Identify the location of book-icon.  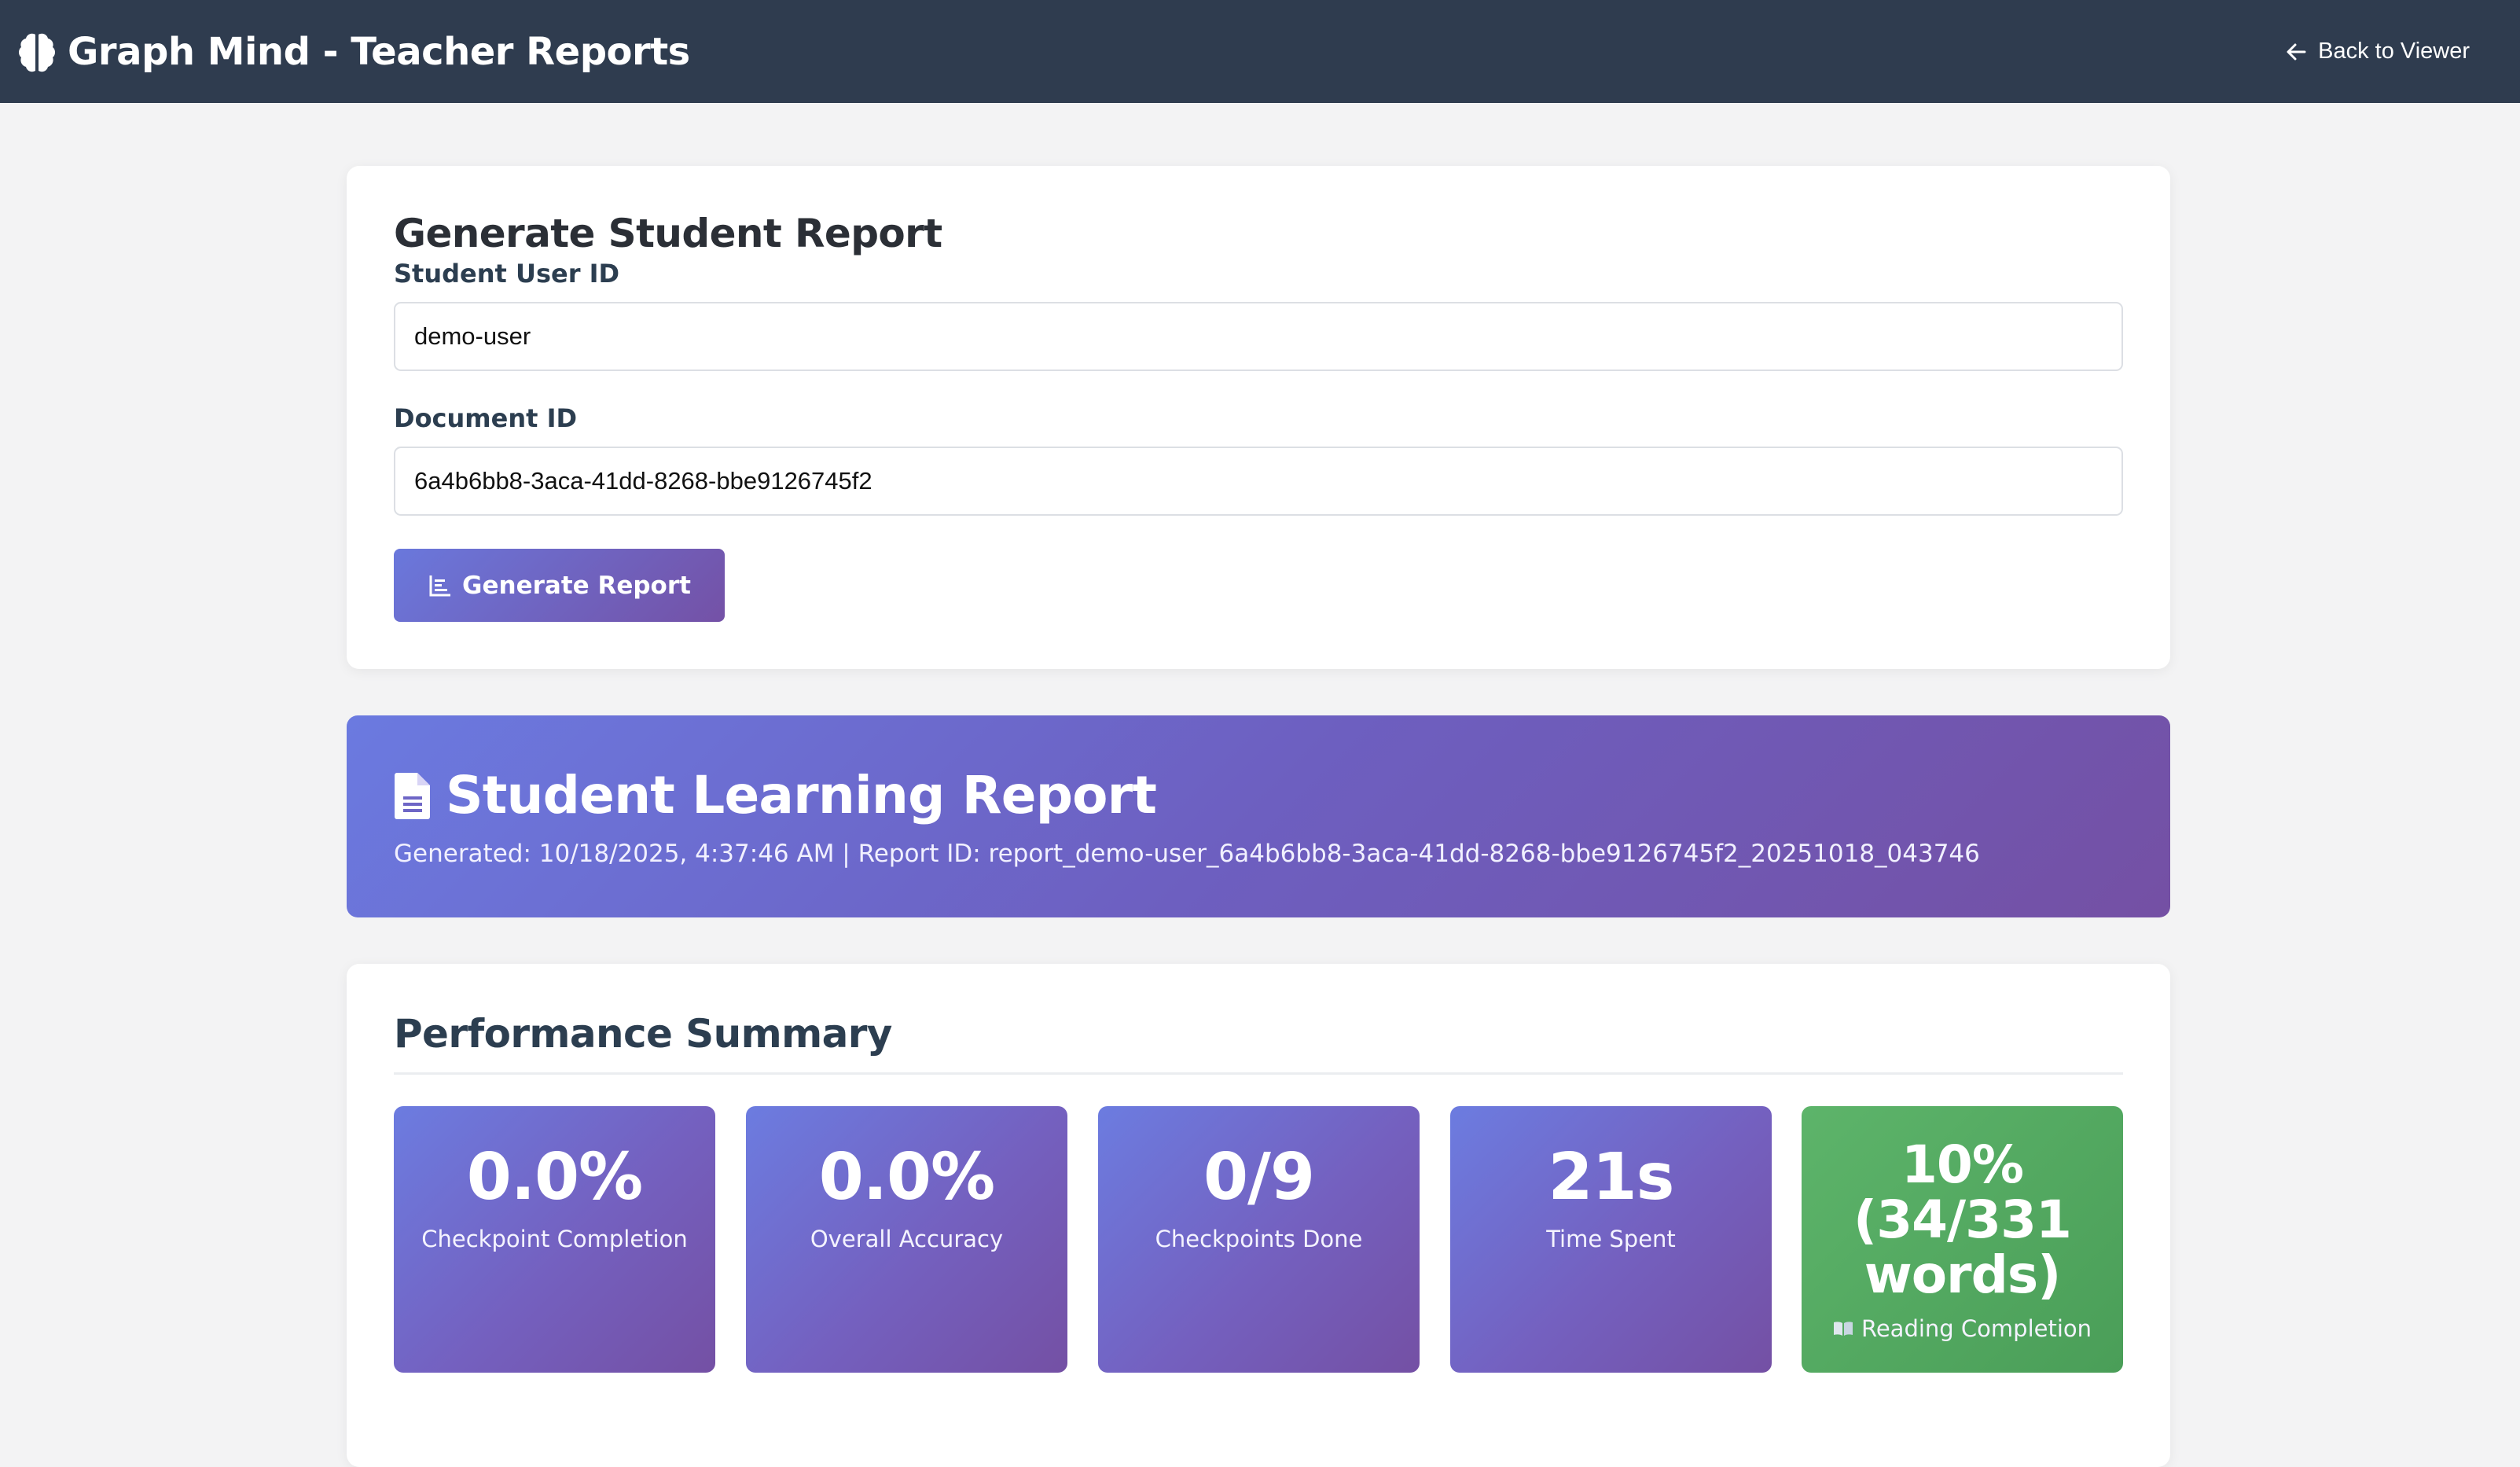
(1843, 1329).